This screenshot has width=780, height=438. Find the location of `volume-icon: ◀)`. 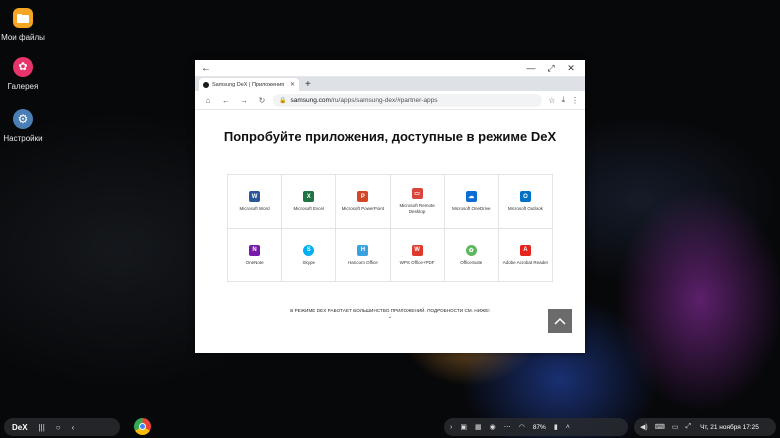

volume-icon: ◀) is located at coordinates (644, 427).